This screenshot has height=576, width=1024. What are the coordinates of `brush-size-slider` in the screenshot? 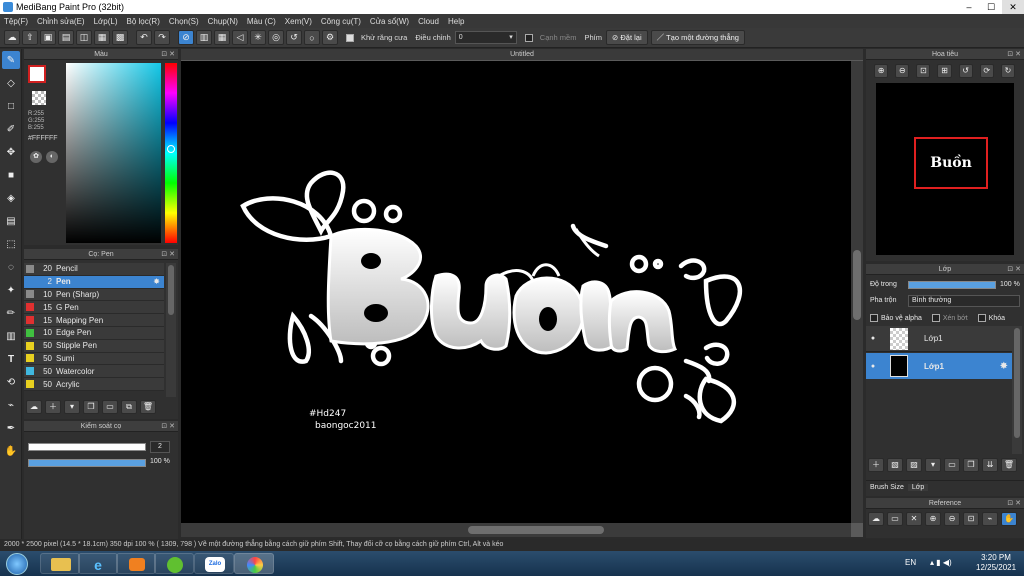 It's located at (87, 447).